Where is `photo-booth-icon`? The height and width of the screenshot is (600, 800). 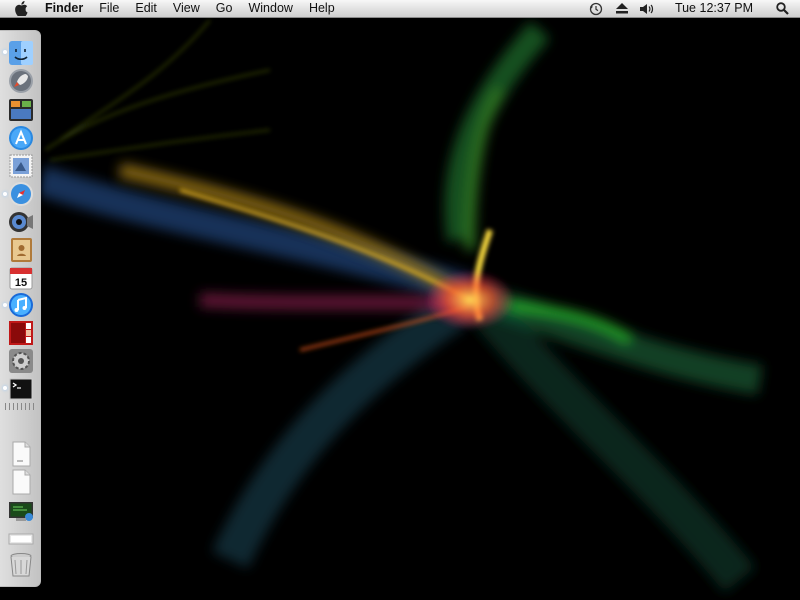
photo-booth-icon is located at coordinates (21, 333).